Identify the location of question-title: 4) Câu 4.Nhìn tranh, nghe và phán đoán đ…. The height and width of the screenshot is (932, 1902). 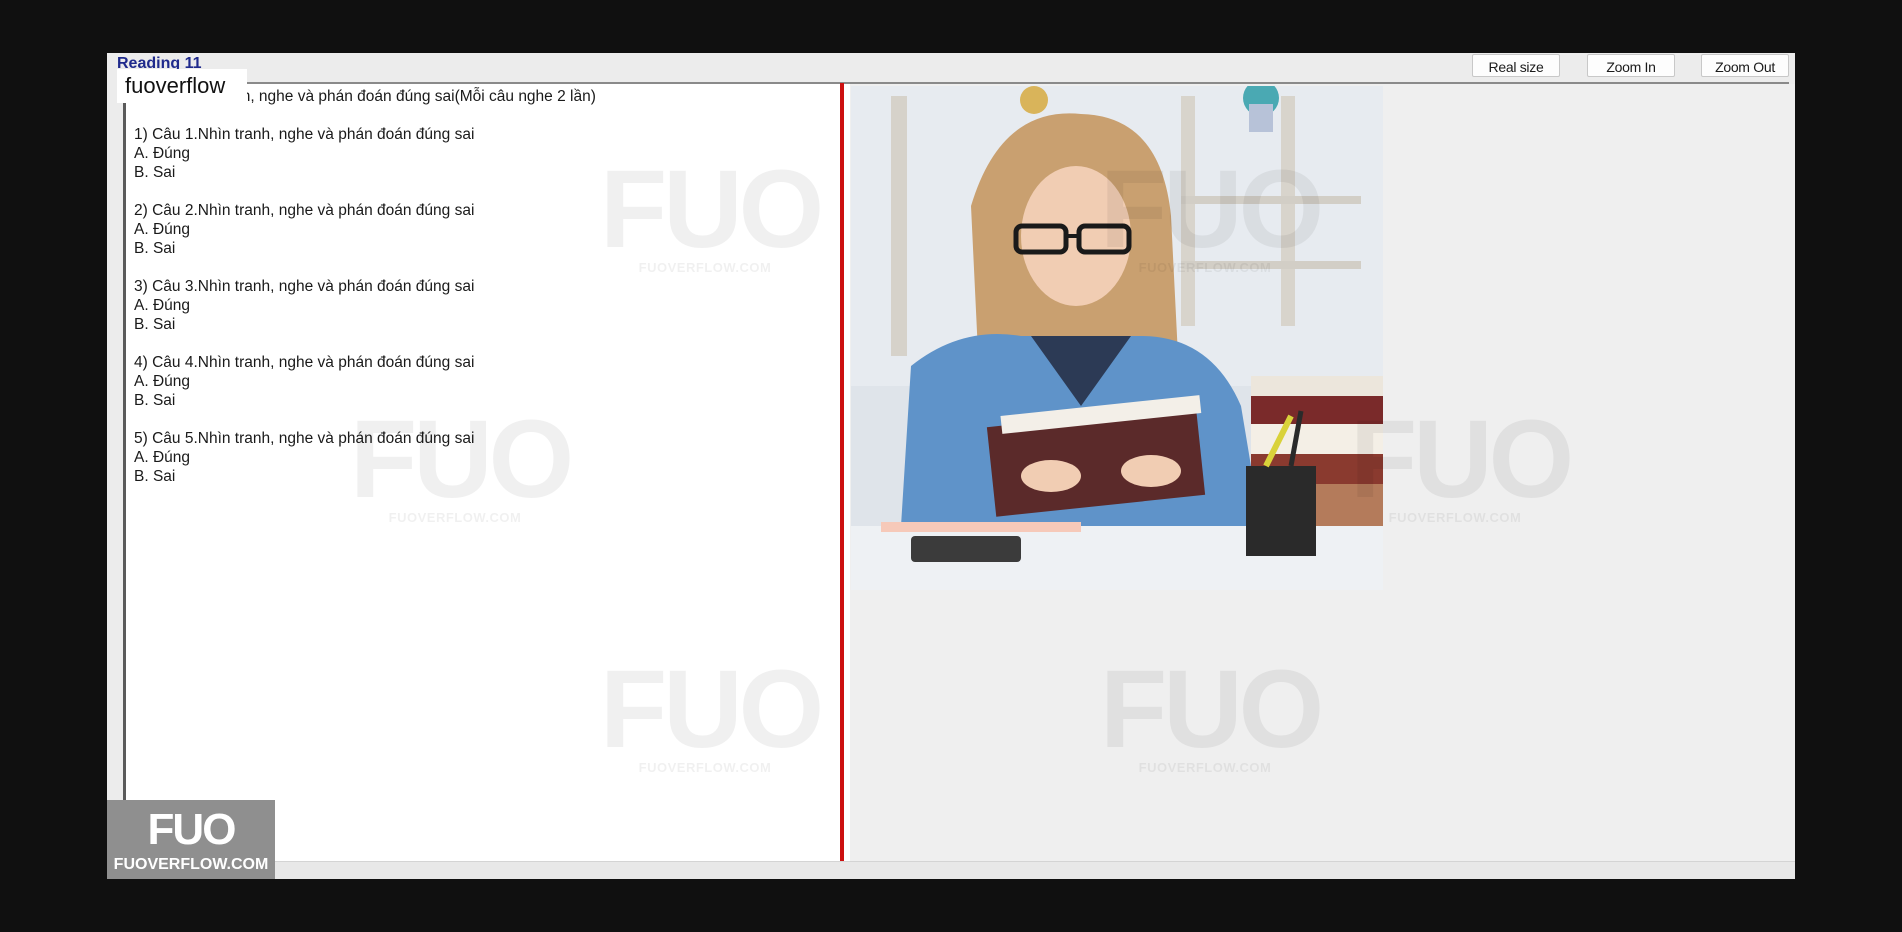
(304, 362).